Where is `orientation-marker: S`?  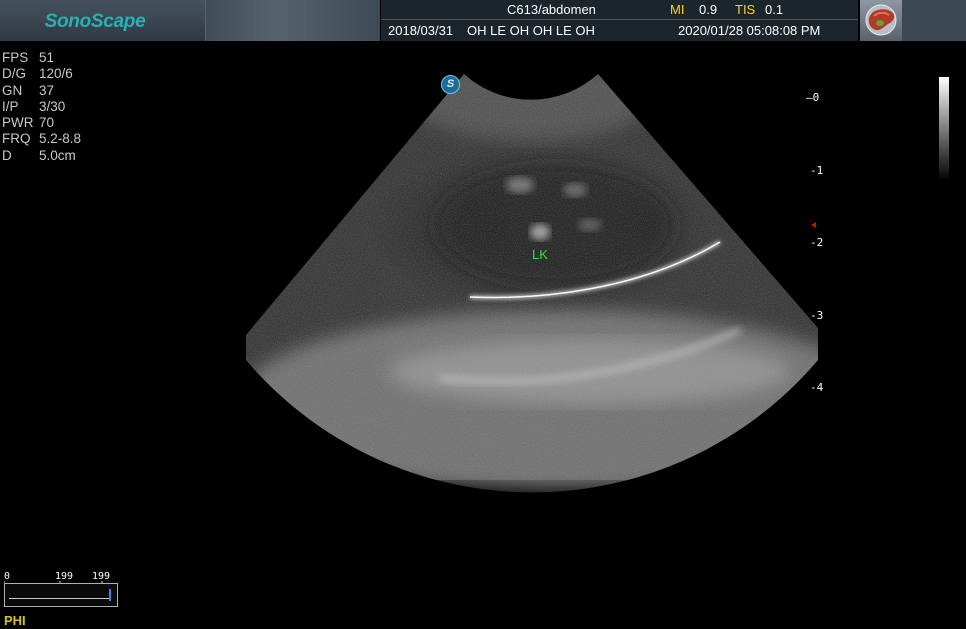 orientation-marker: S is located at coordinates (450, 84).